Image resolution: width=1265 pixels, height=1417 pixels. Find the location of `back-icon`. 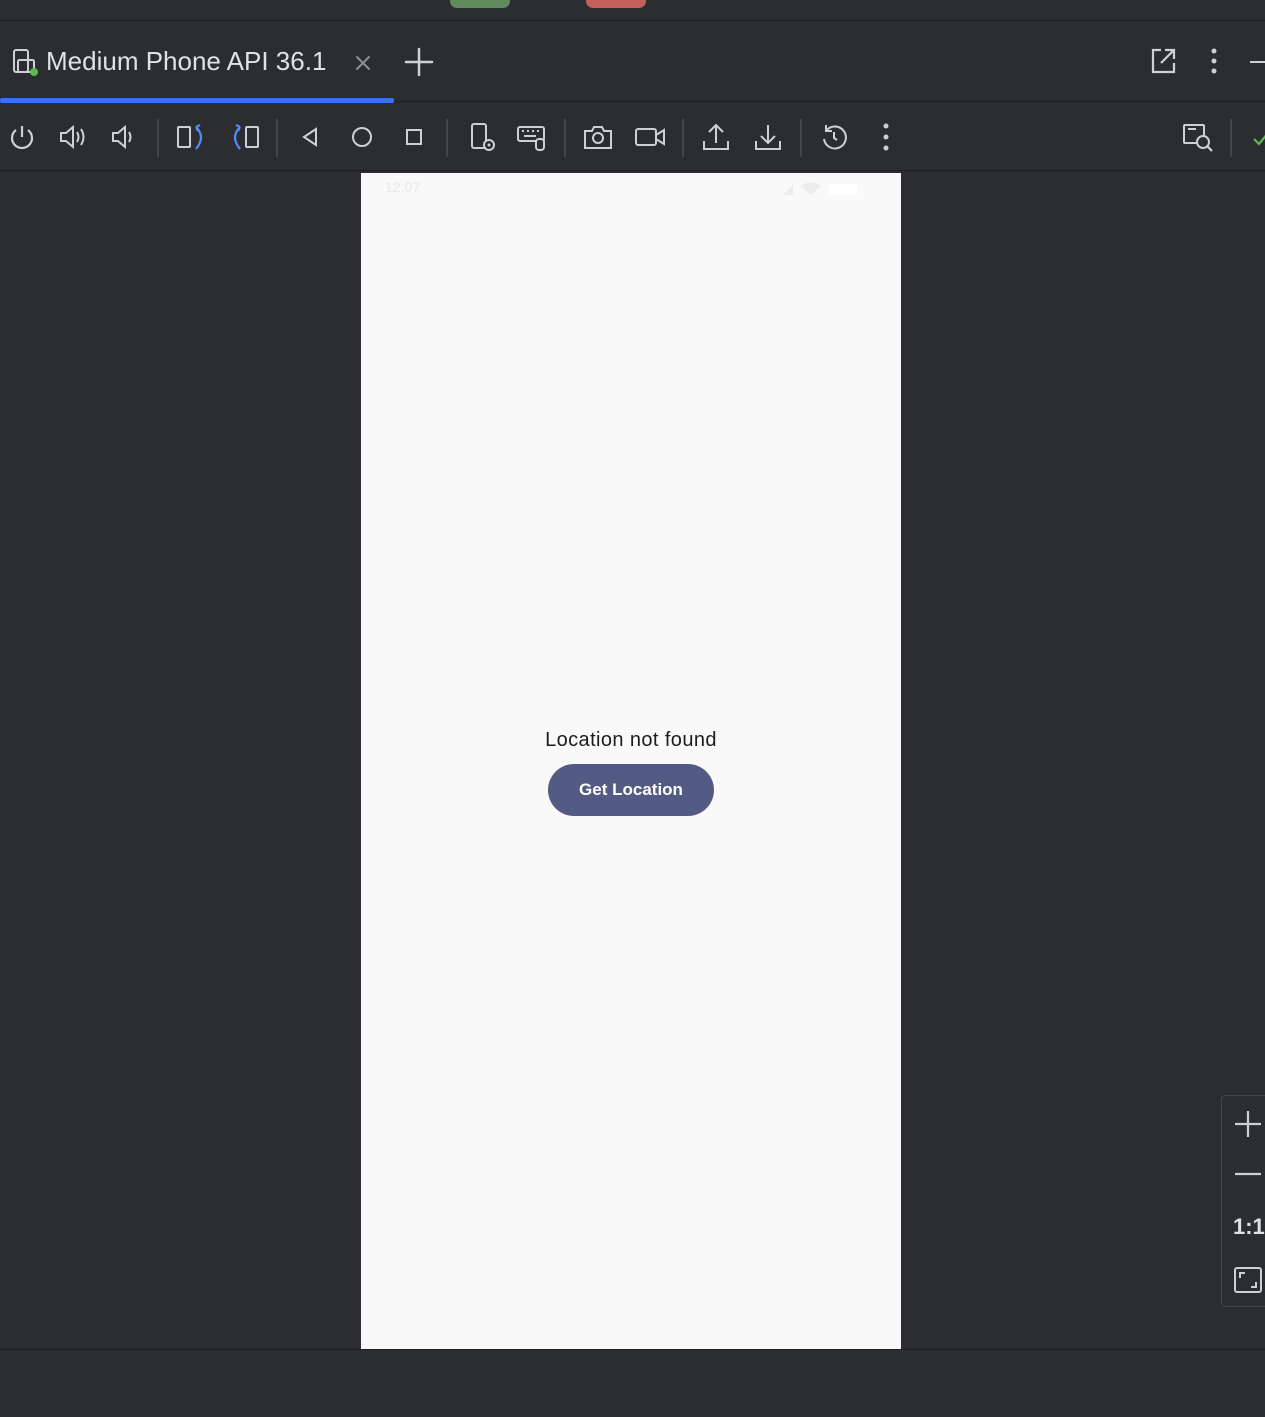

back-icon is located at coordinates (310, 137).